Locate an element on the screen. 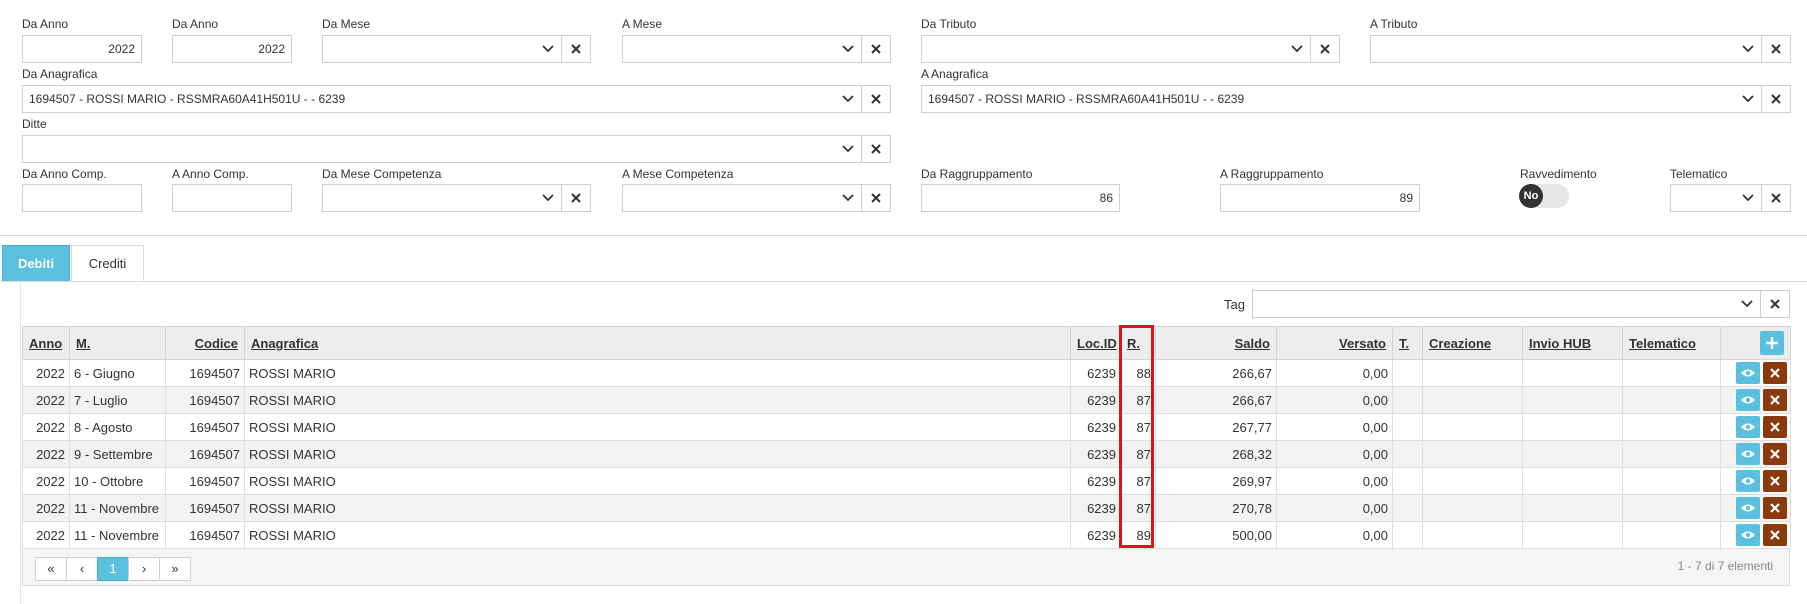 Image resolution: width=1807 pixels, height=604 pixels. clear-tag-button is located at coordinates (1774, 304).